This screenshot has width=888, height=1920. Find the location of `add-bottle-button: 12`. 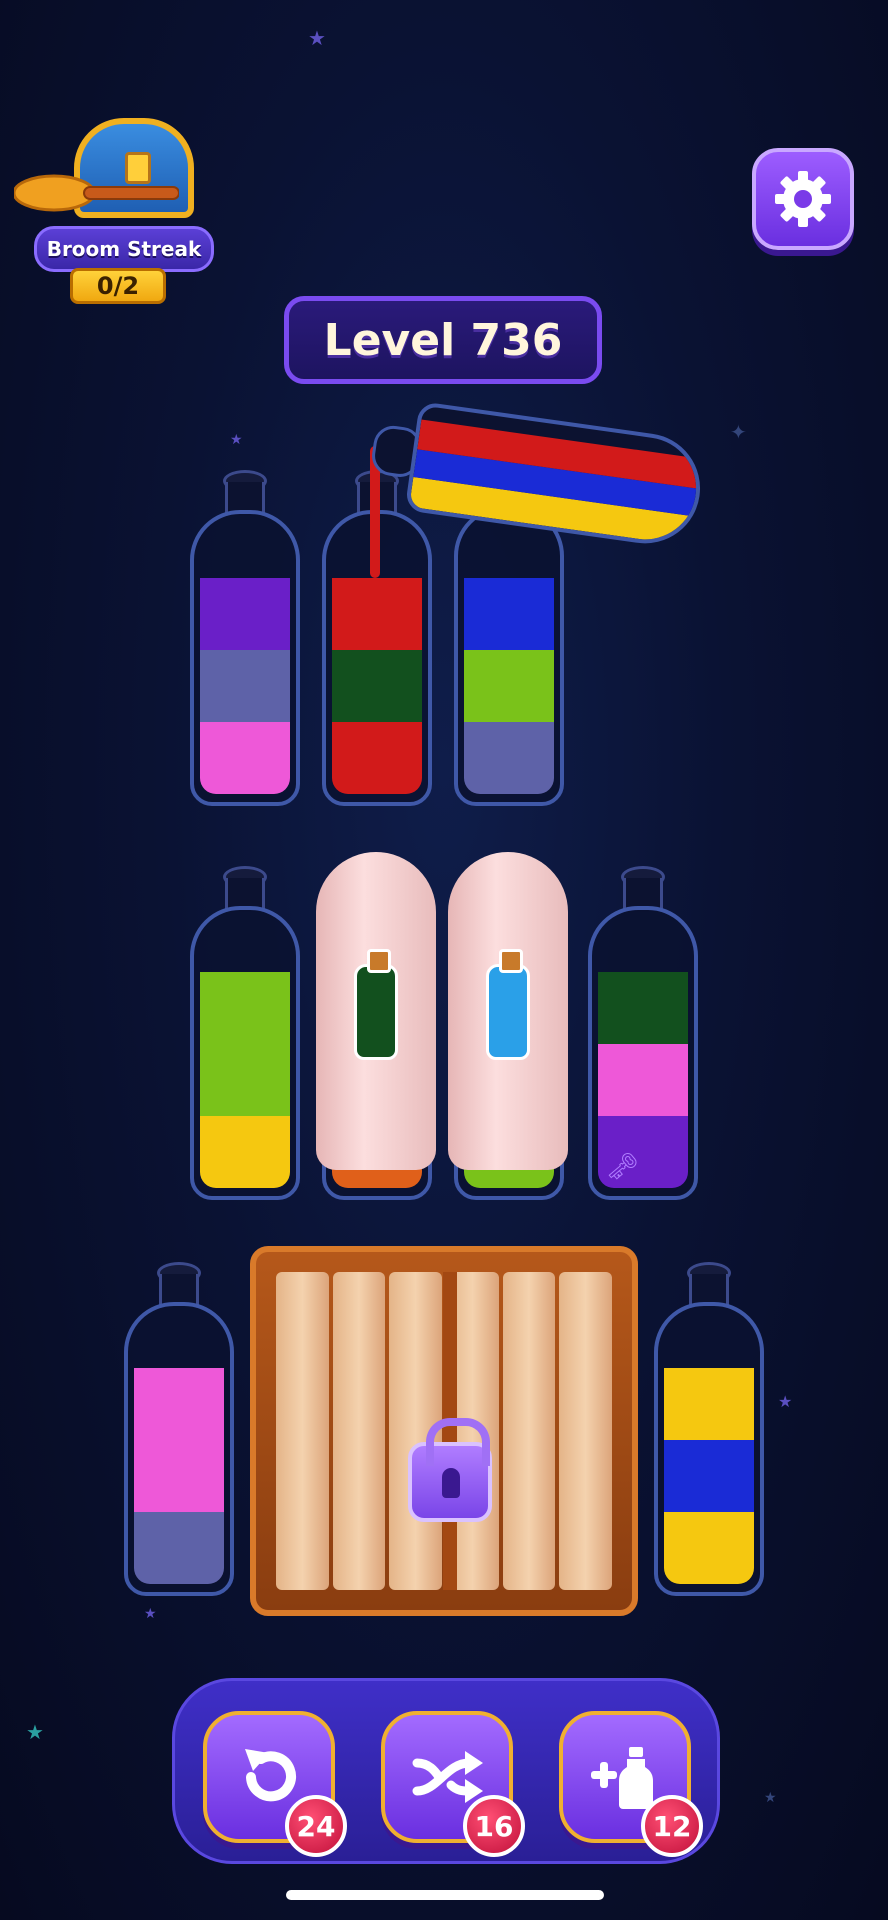

add-bottle-button: 12 is located at coordinates (631, 1784).